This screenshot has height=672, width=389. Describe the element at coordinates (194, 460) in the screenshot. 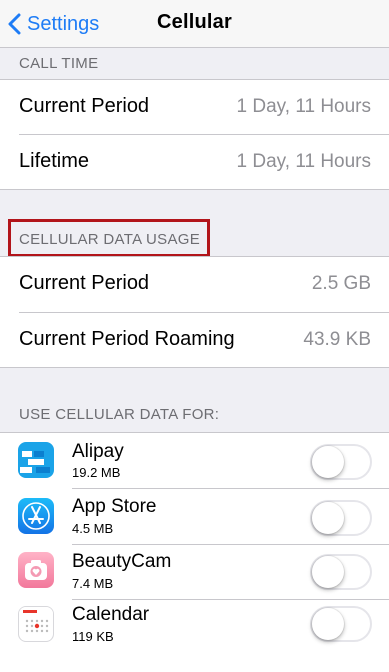

I see `list-item-alipay: Alipay 19.2 MB` at that location.